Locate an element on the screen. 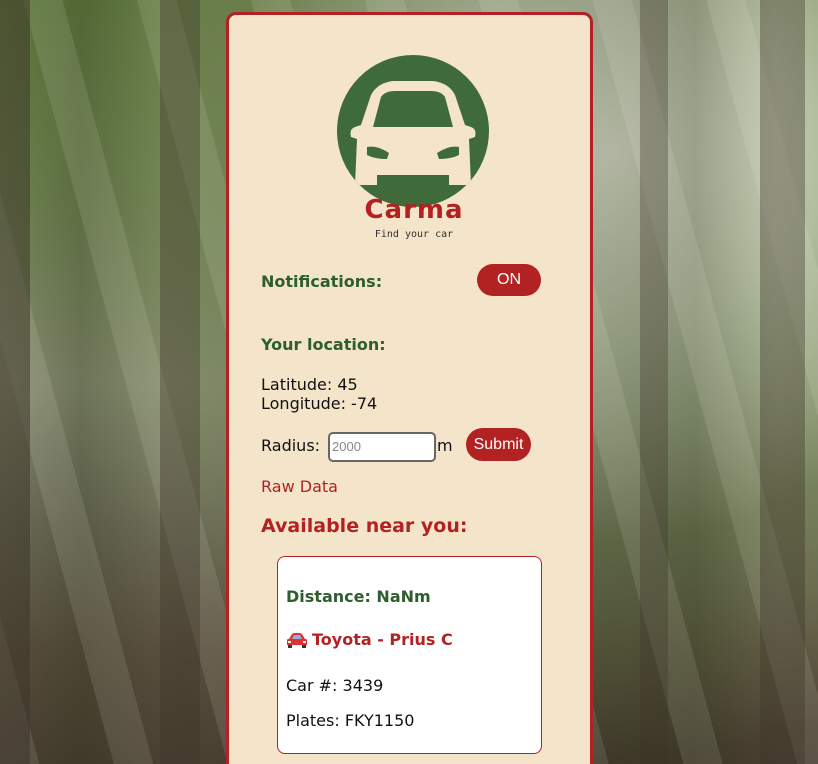  result-car-name: Toyota - Prius C is located at coordinates (382, 639).